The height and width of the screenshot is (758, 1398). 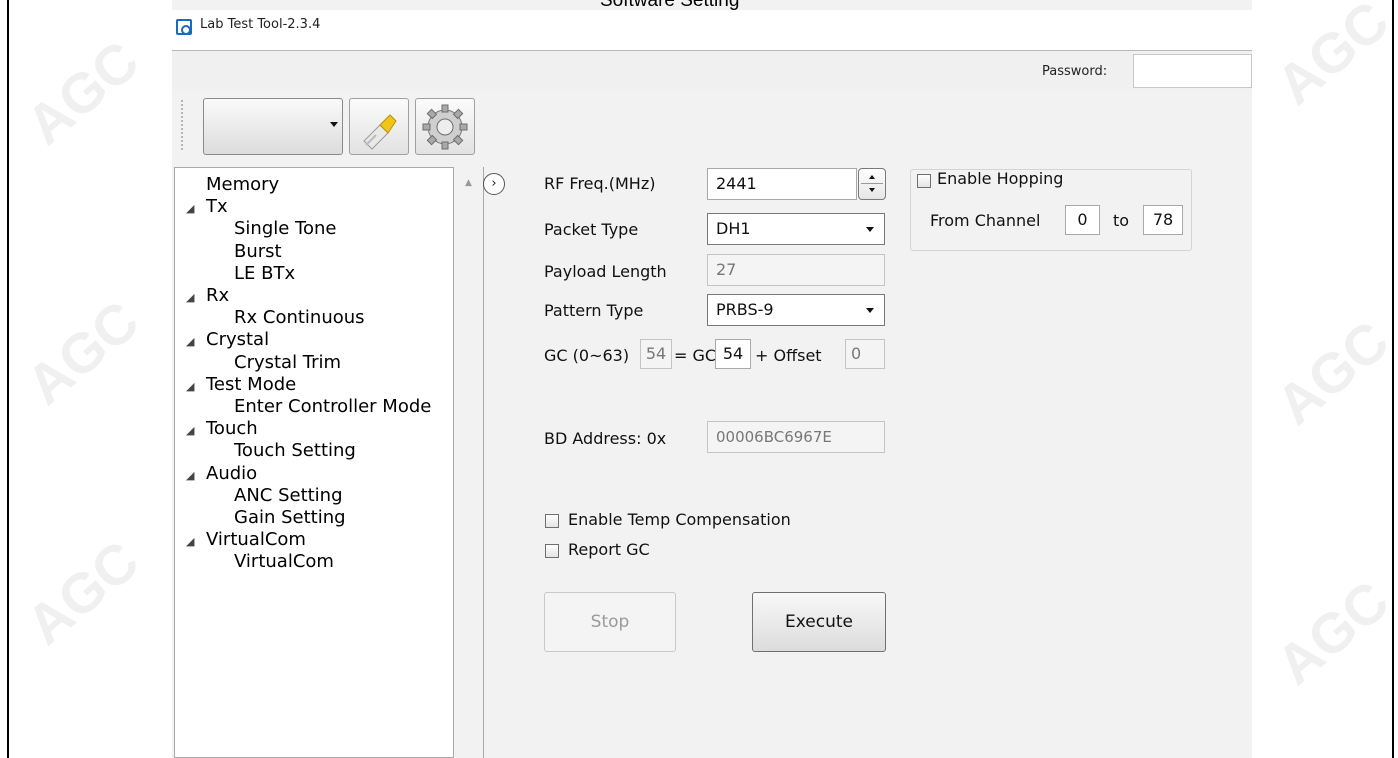 I want to click on packet-type-value: DH1, so click(x=733, y=228).